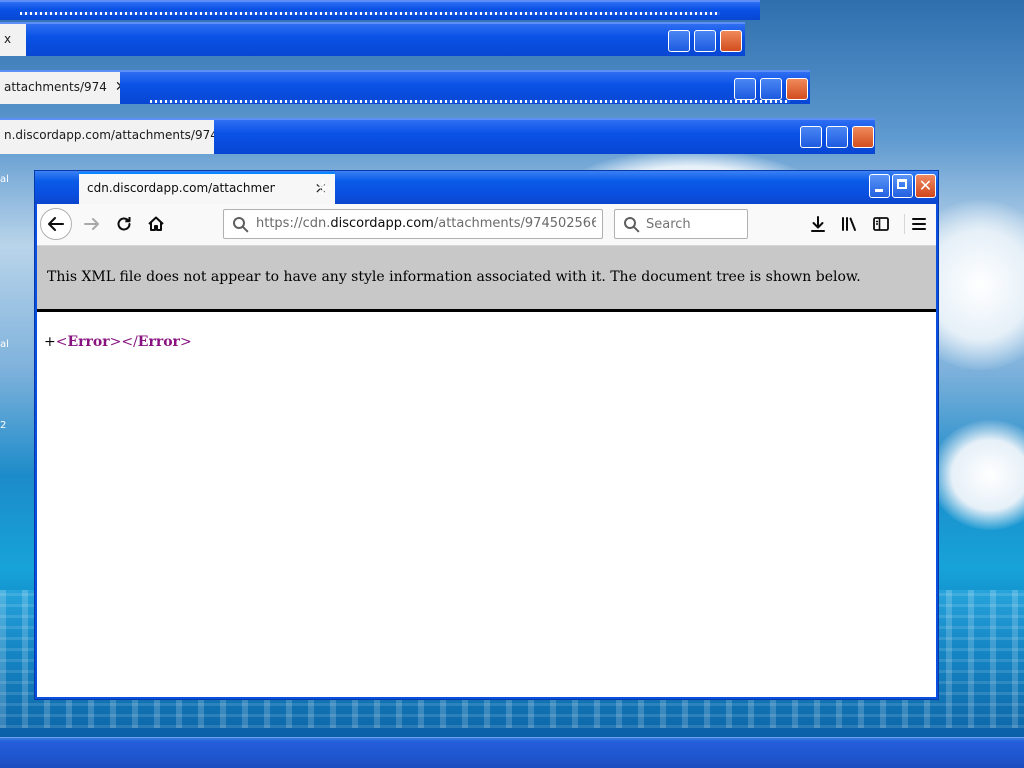  I want to click on url-prefix: https://cdn., so click(293, 223).